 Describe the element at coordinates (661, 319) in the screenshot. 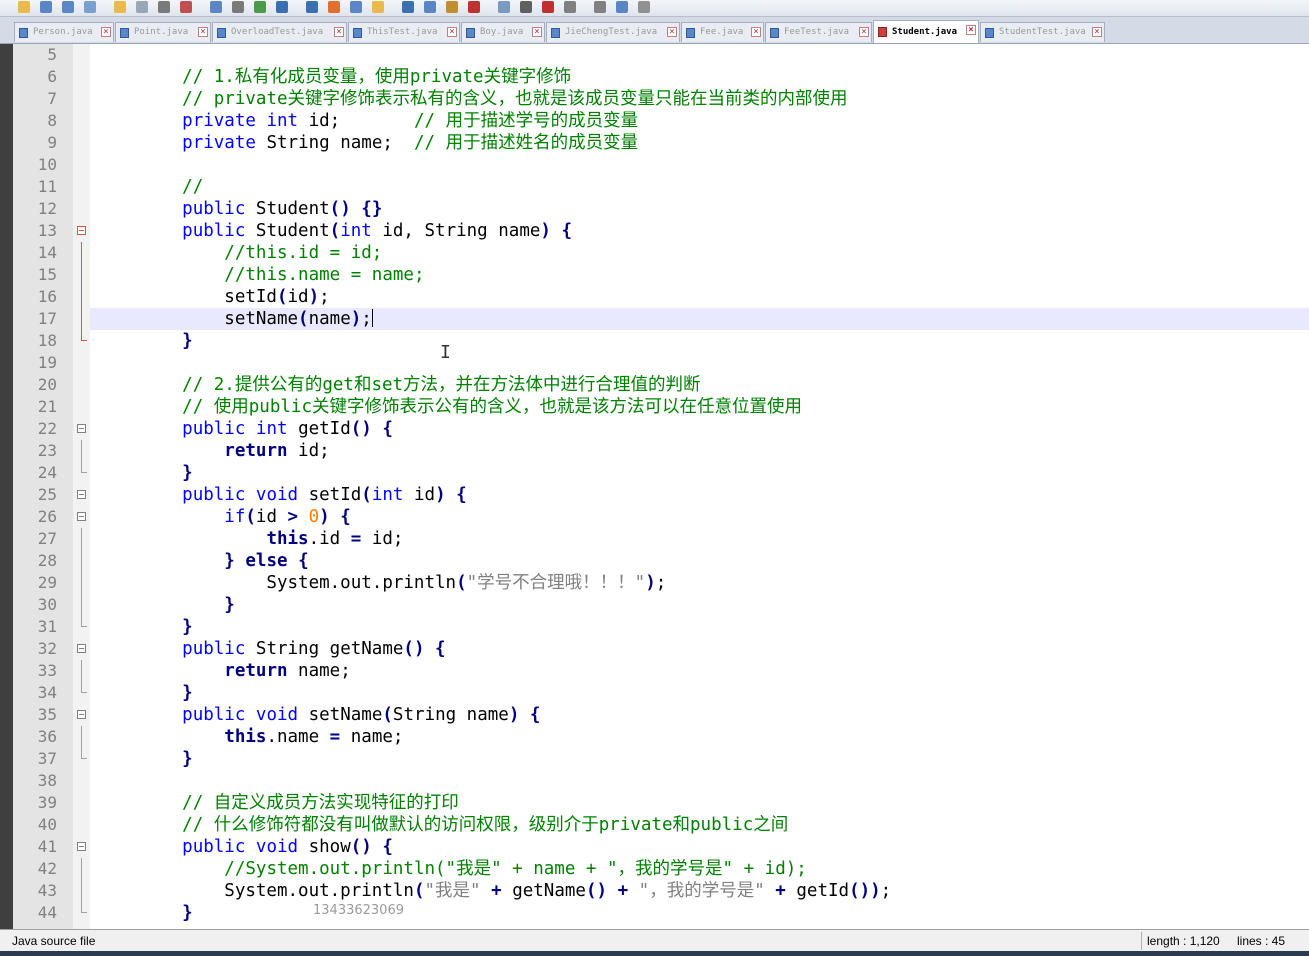

I see `code-line: 17 setName(name);` at that location.